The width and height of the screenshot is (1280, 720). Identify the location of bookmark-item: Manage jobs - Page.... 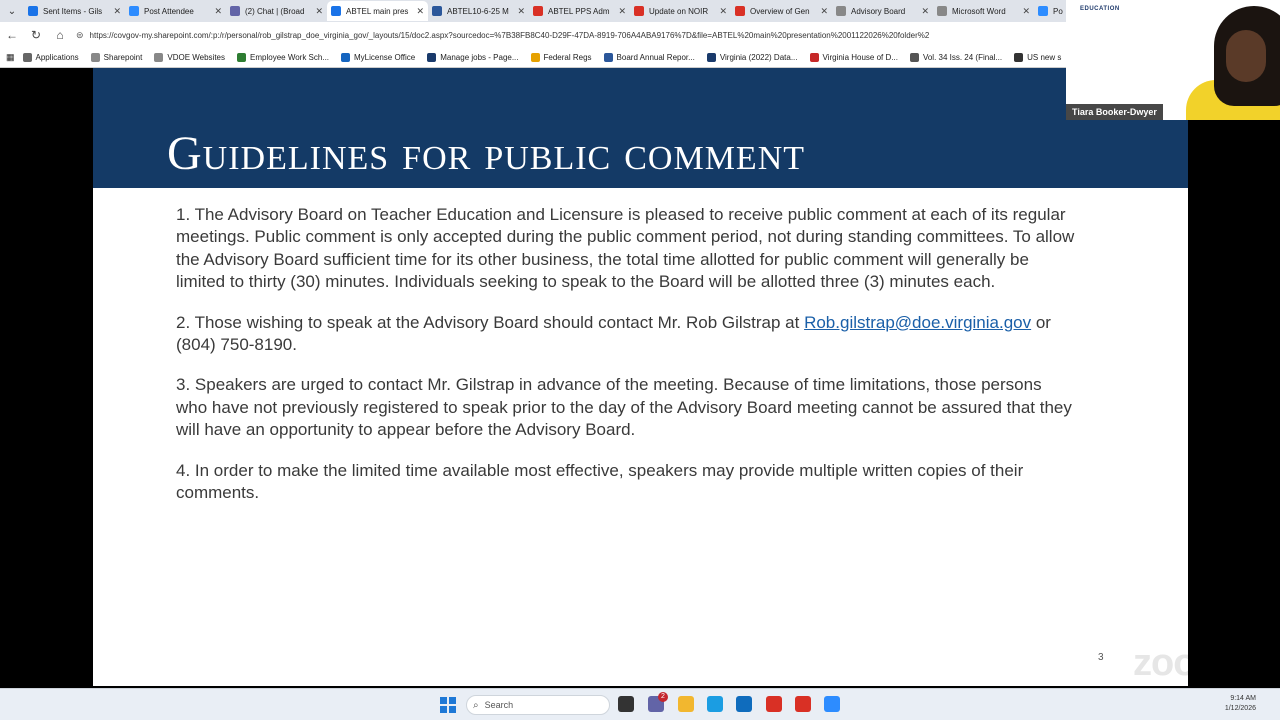
(473, 57).